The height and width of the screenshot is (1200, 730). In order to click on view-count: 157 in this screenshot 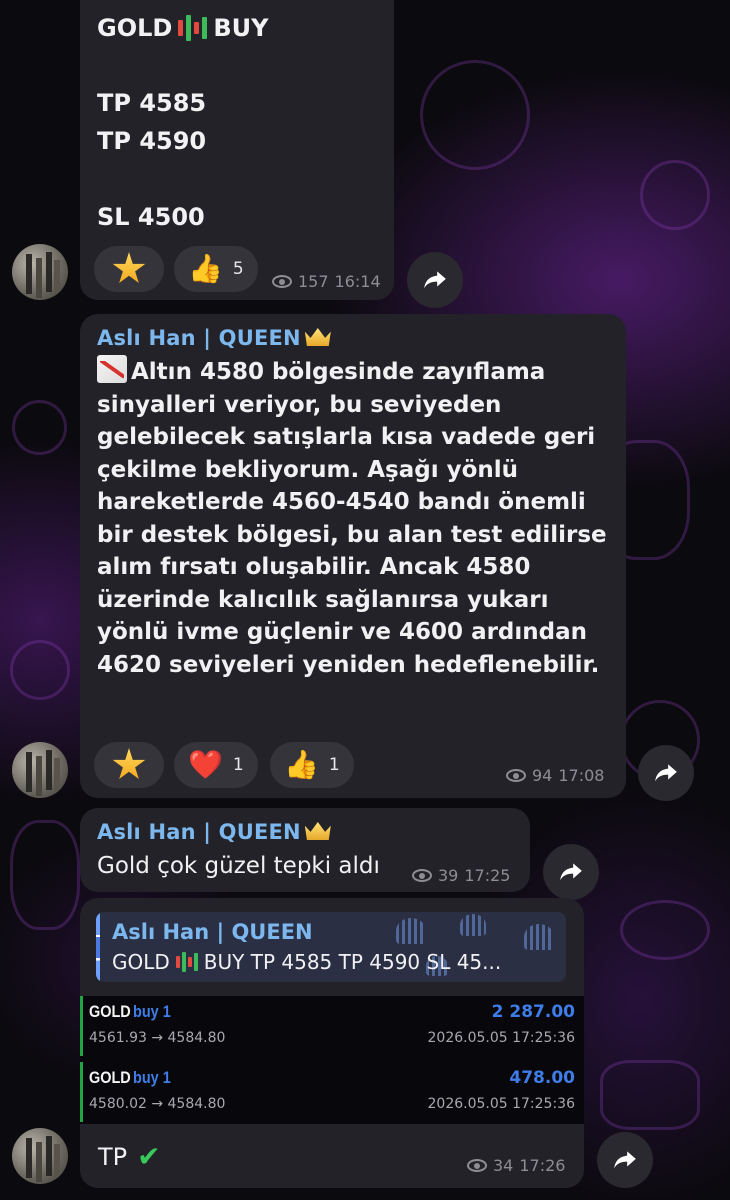, I will do `click(313, 281)`.